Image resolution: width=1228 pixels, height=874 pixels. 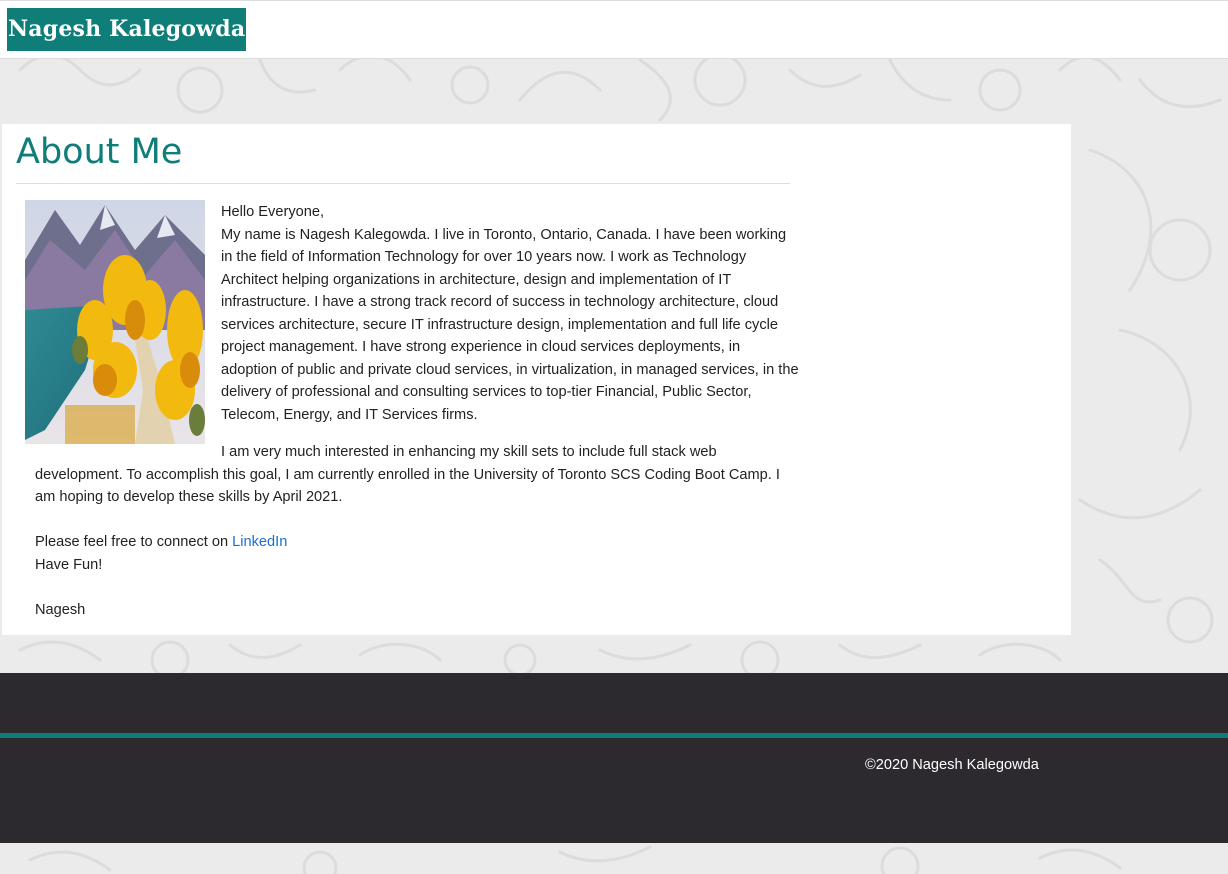 What do you see at coordinates (127, 29) in the screenshot?
I see `brand-logo: Nagesh Kalegowda` at bounding box center [127, 29].